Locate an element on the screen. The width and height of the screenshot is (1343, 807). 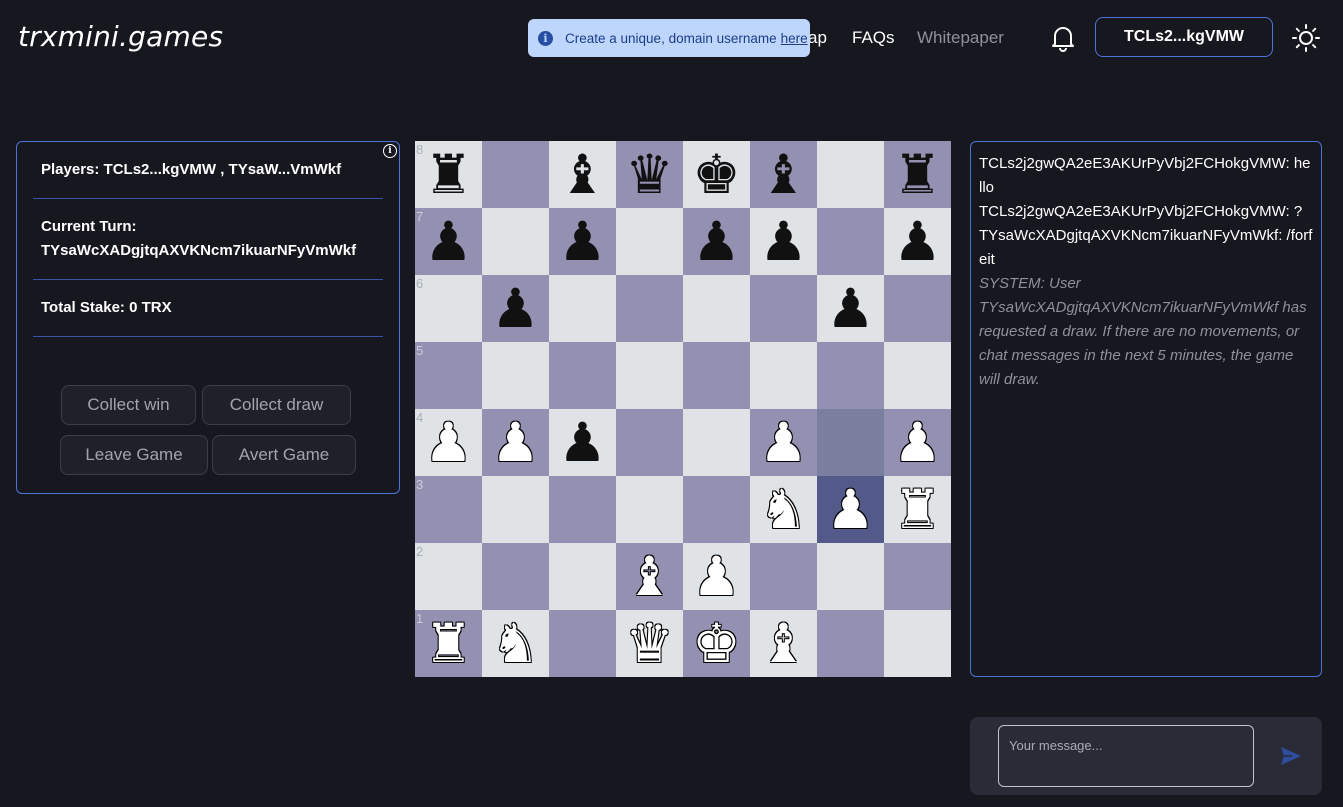
info-icon: i is located at coordinates (390, 151).